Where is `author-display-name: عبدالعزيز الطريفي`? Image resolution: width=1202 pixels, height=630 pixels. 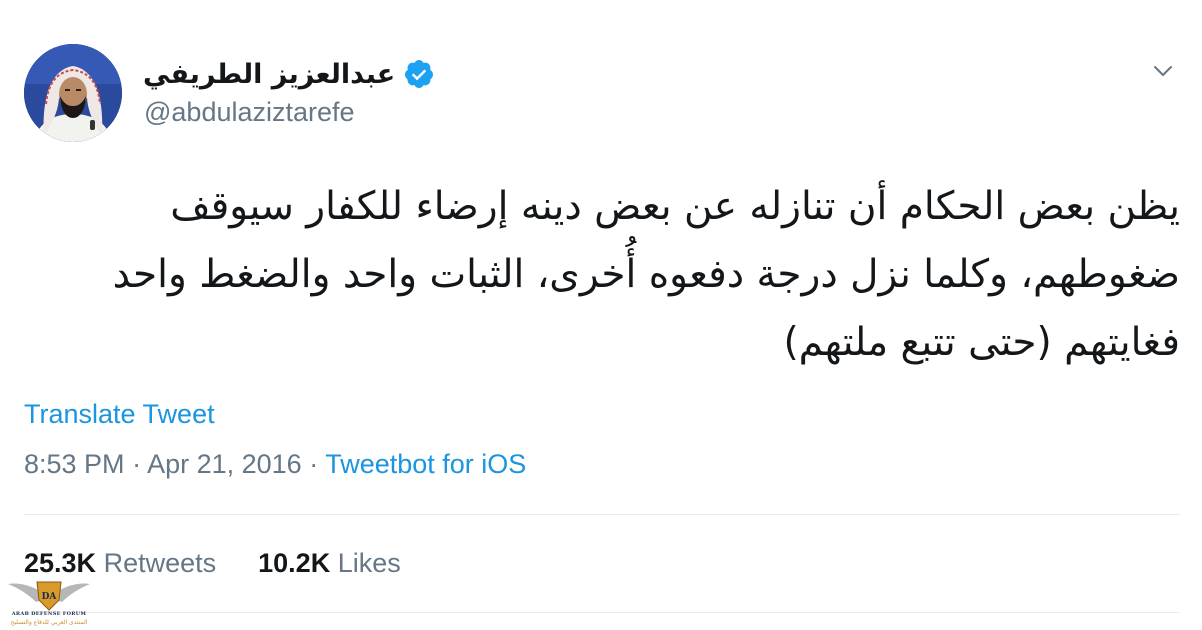 author-display-name: عبدالعزيز الطريفي is located at coordinates (269, 74).